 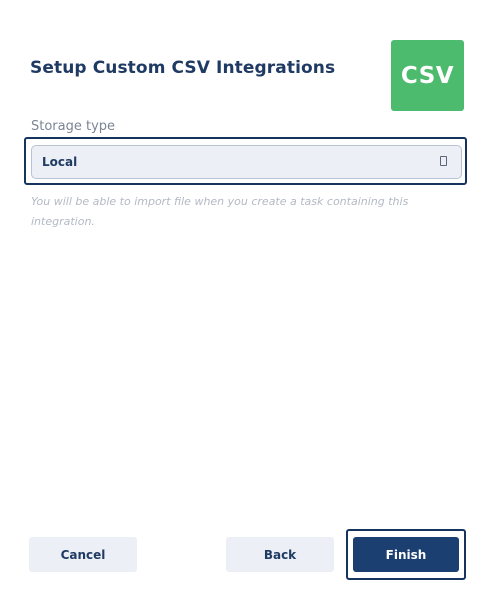 What do you see at coordinates (83, 554) in the screenshot?
I see `cancel-button: Cancel` at bounding box center [83, 554].